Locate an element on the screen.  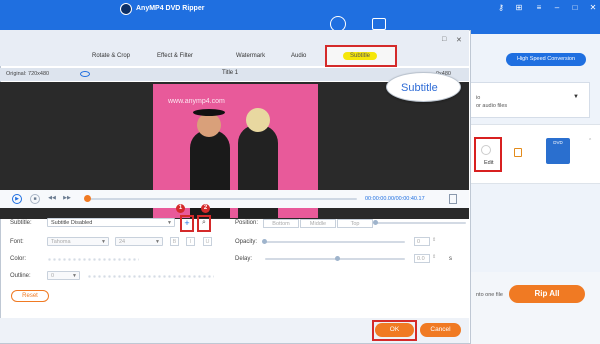
app-logo-icon is located at coordinates (126, 9).